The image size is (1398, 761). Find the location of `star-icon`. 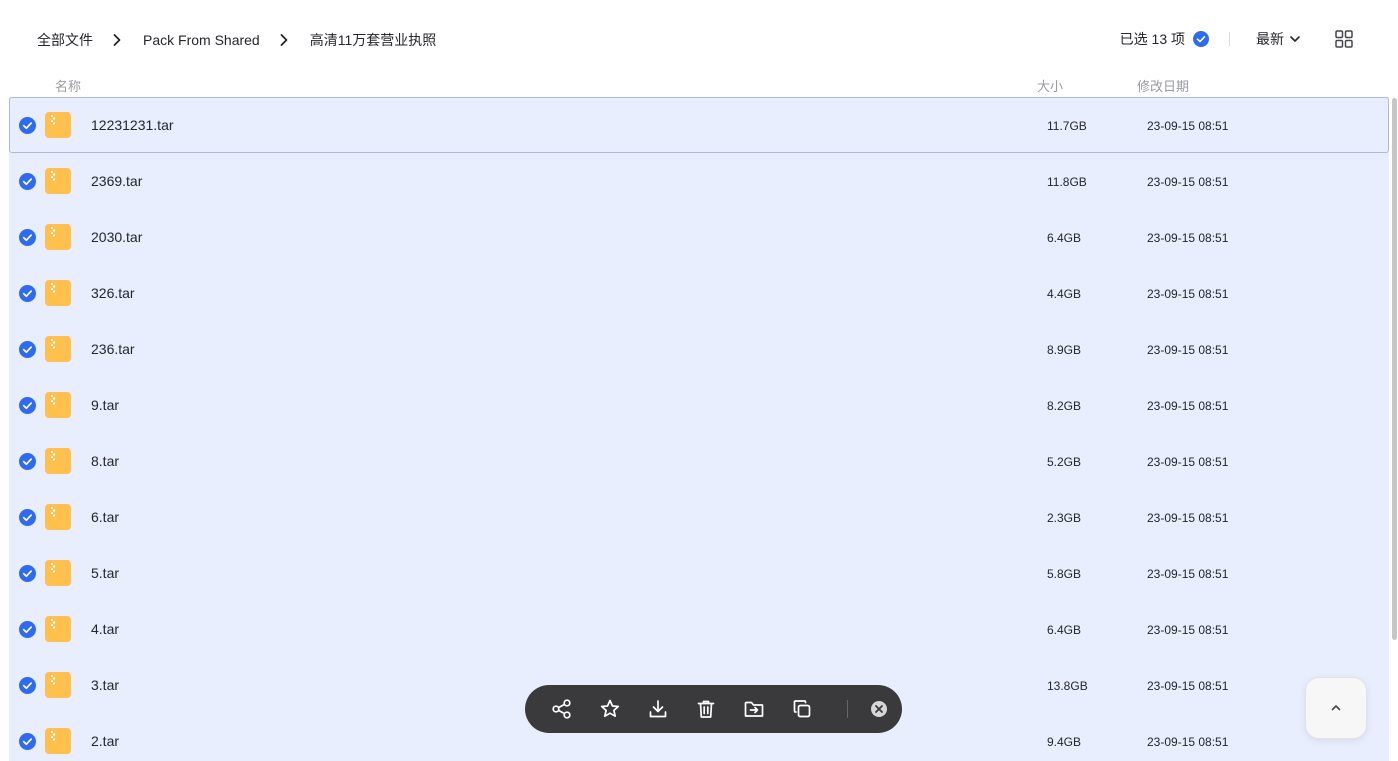

star-icon is located at coordinates (610, 708).